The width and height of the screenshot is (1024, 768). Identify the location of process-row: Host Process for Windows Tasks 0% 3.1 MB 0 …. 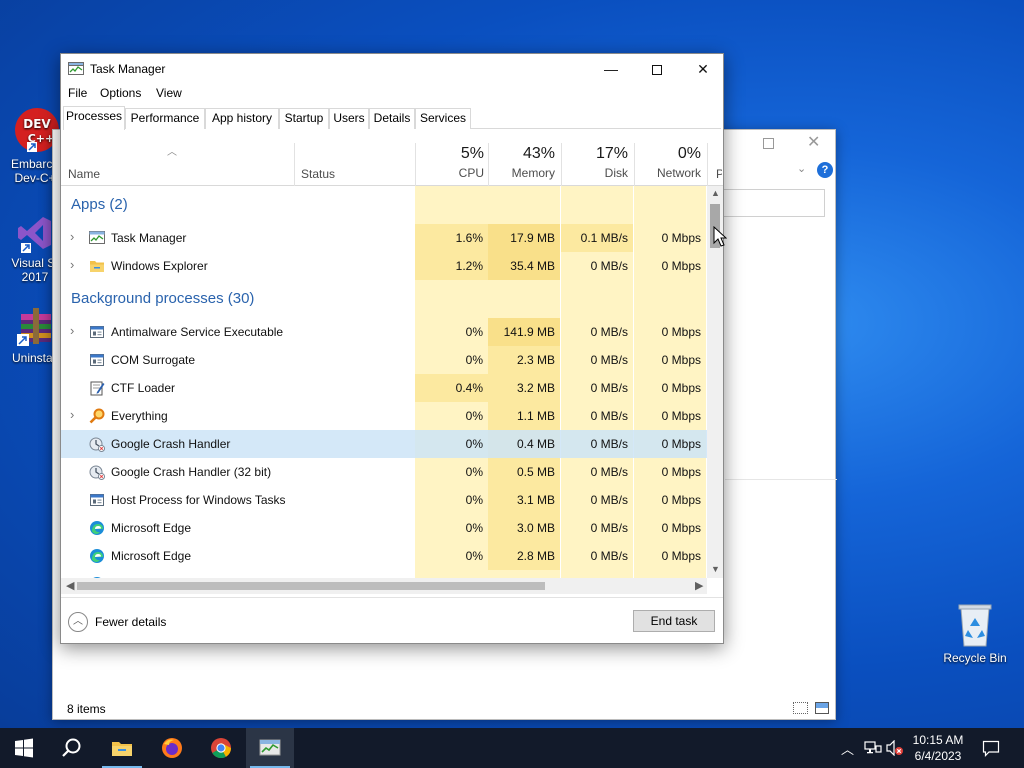
(384, 500).